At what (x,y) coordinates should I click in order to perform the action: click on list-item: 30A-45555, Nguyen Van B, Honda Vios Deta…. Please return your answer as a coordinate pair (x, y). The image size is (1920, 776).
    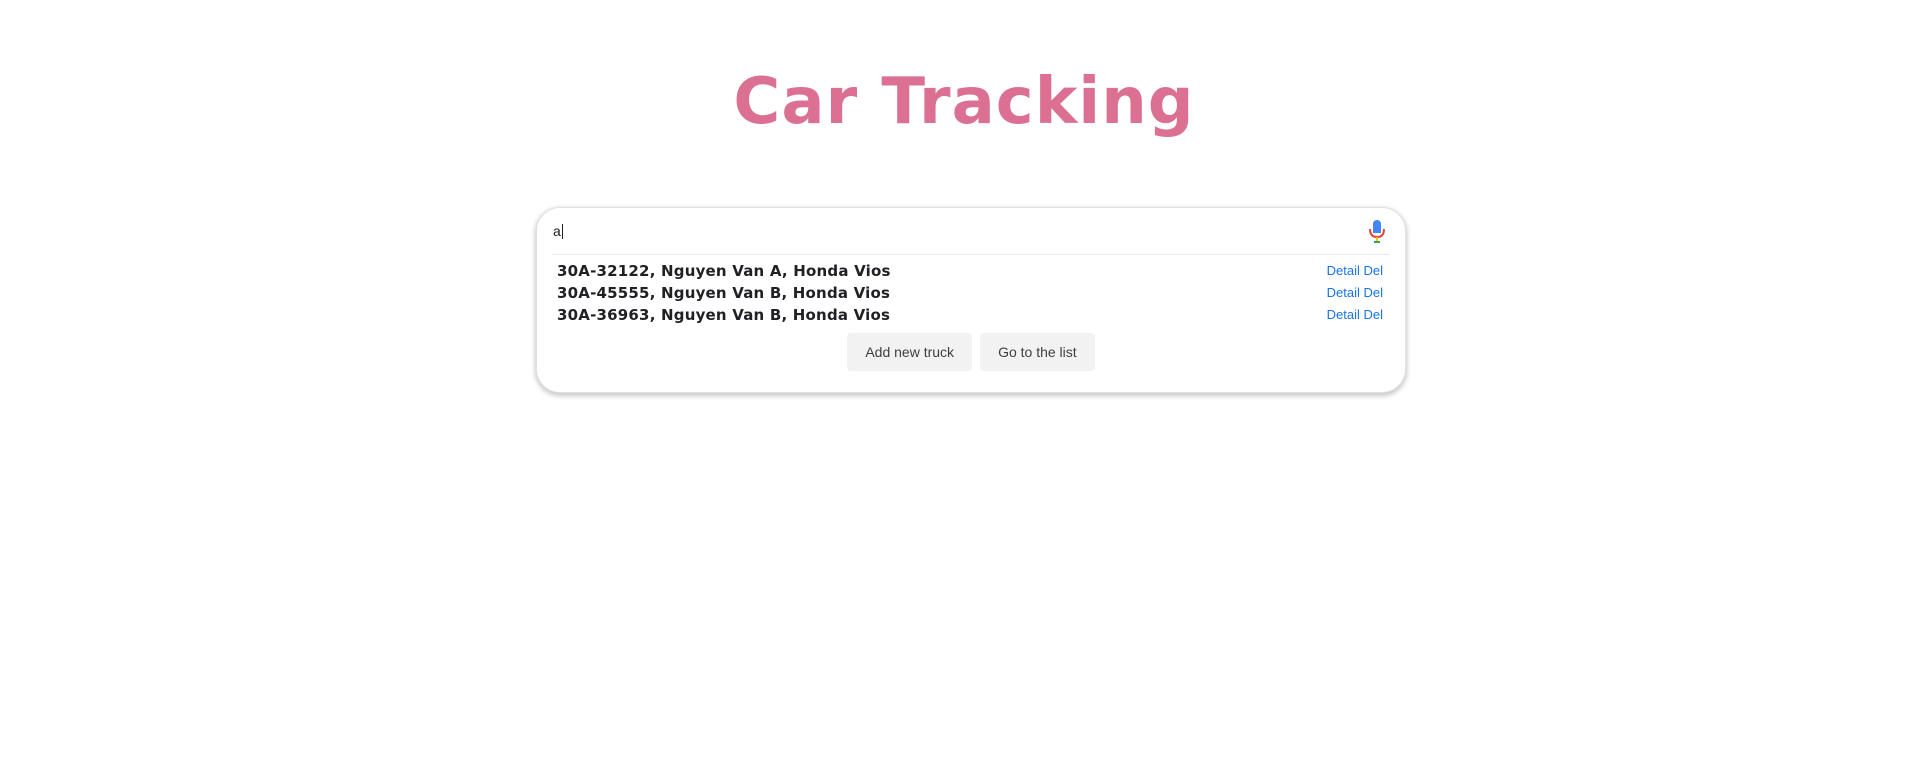
    Looking at the image, I should click on (970, 293).